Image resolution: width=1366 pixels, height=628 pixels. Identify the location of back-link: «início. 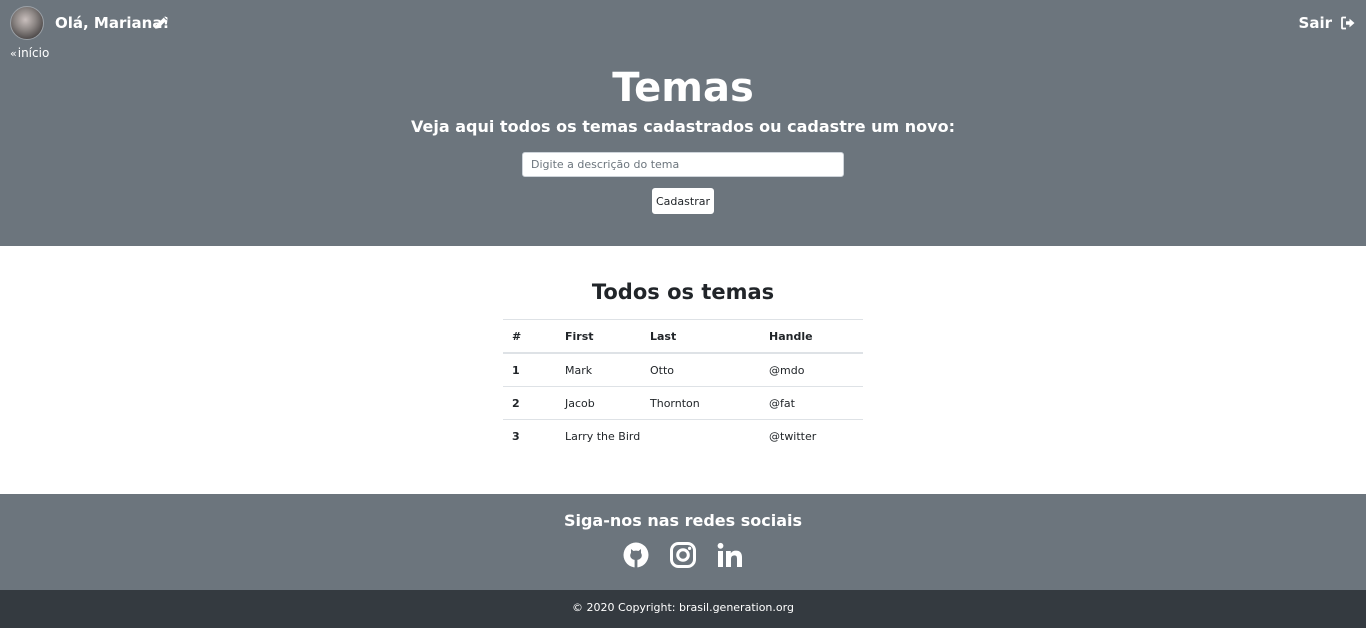
(29, 53).